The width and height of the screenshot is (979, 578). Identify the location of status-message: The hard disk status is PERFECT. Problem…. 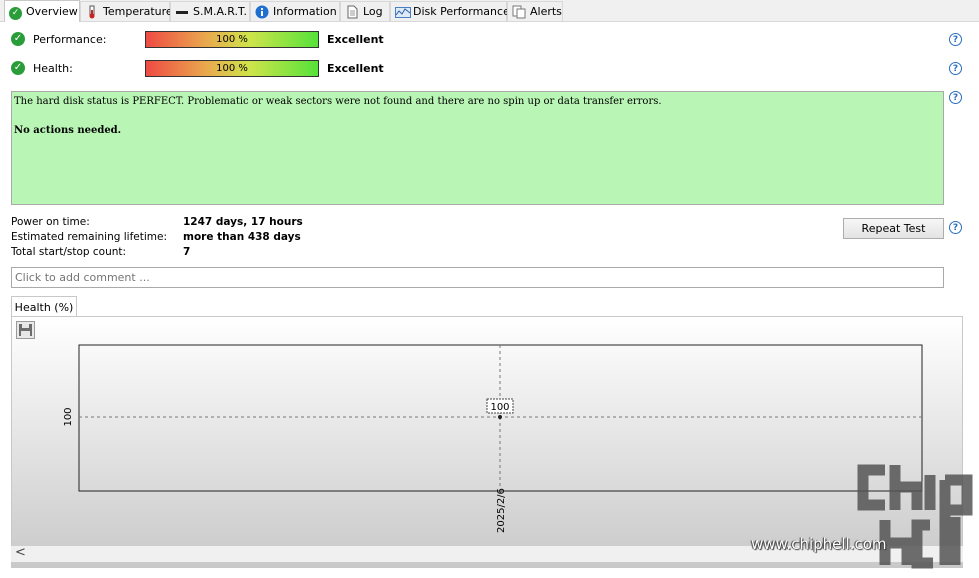
(338, 101).